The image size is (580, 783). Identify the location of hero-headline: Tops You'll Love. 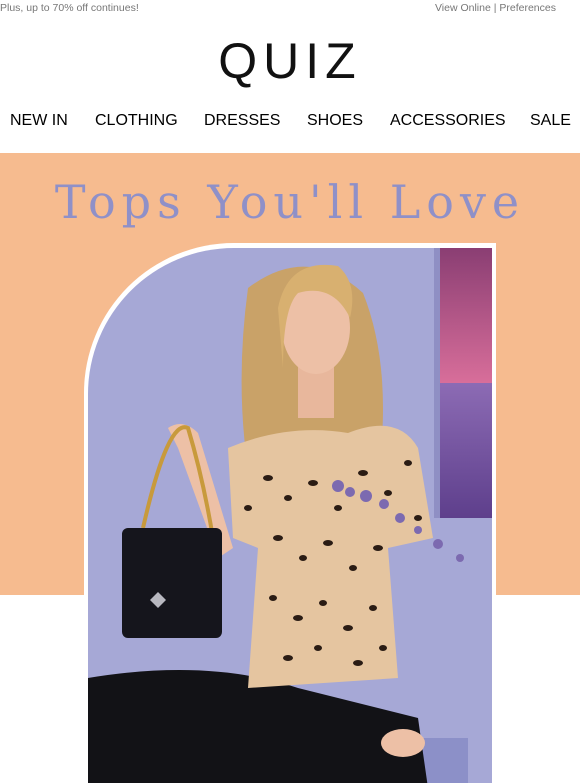
(290, 202).